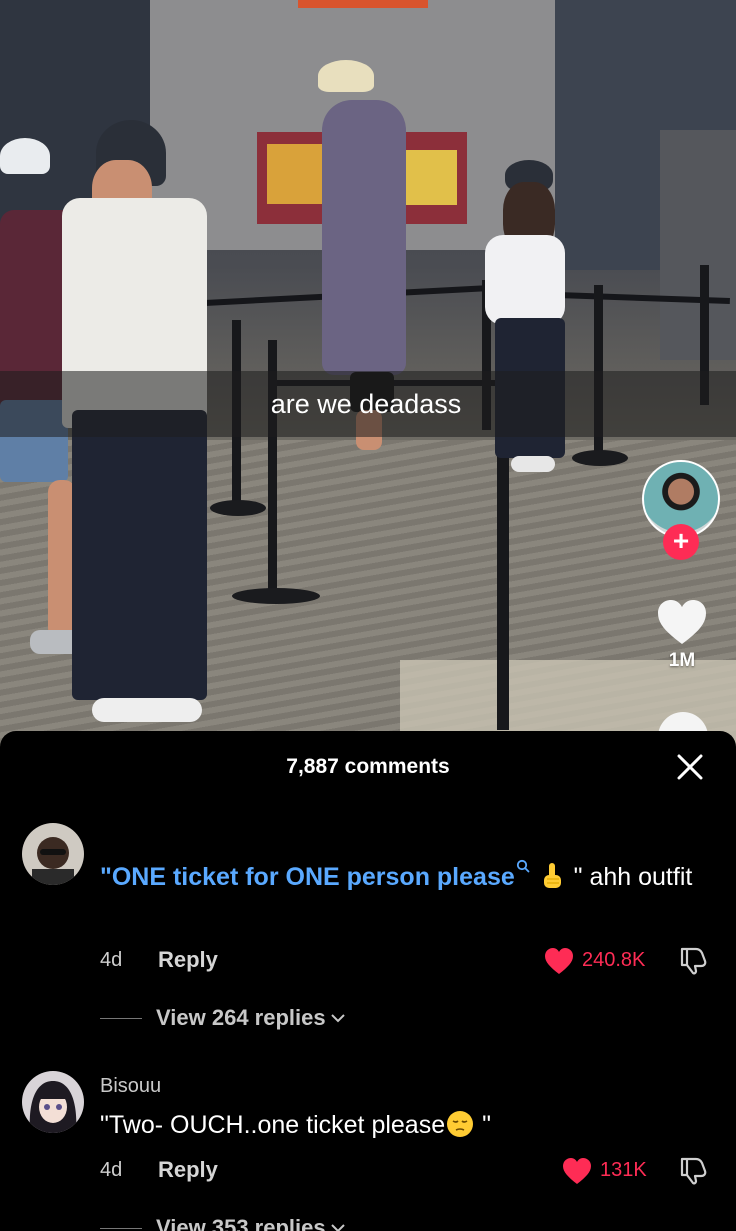  I want to click on view-replies-button: View 353 replies, so click(223, 1223).